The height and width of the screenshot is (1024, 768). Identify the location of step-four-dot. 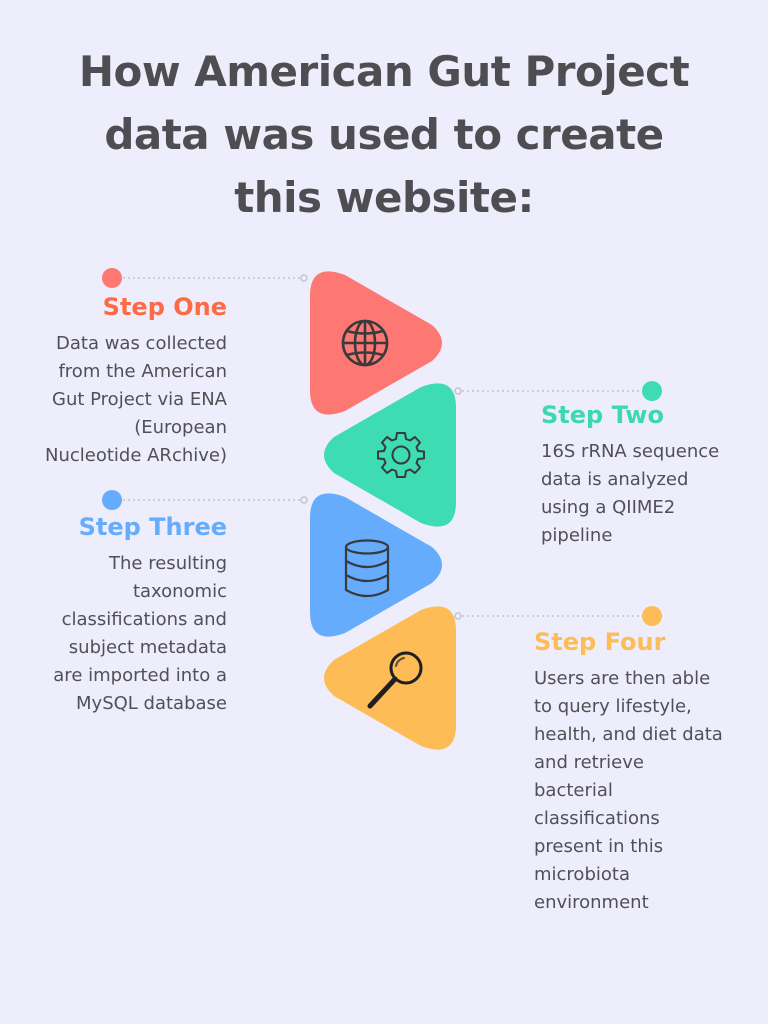
(652, 616).